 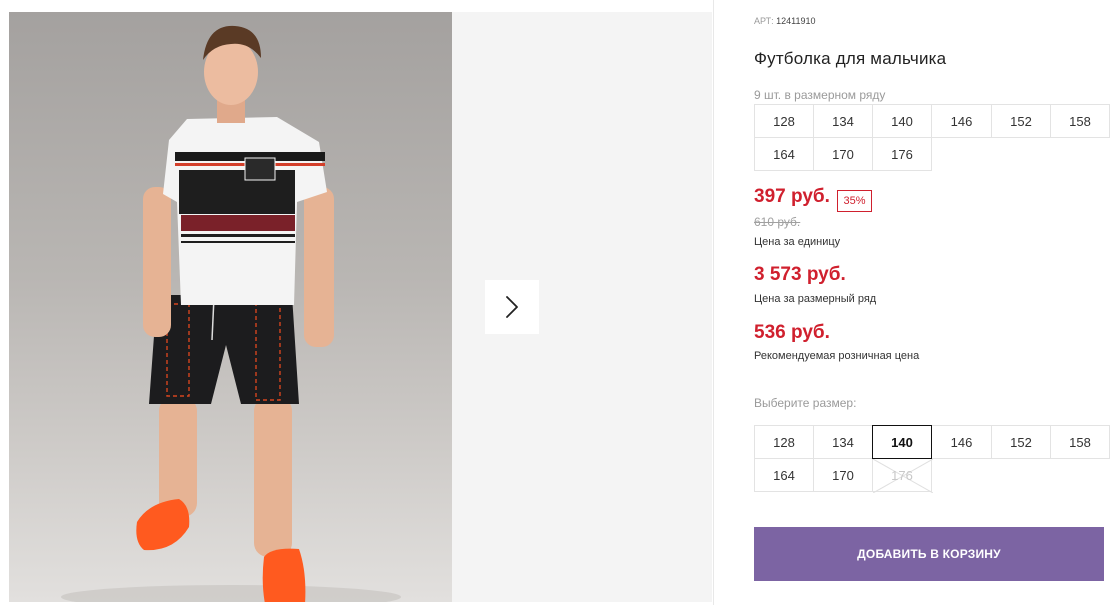 What do you see at coordinates (854, 201) in the screenshot?
I see `discount-badge: 35%` at bounding box center [854, 201].